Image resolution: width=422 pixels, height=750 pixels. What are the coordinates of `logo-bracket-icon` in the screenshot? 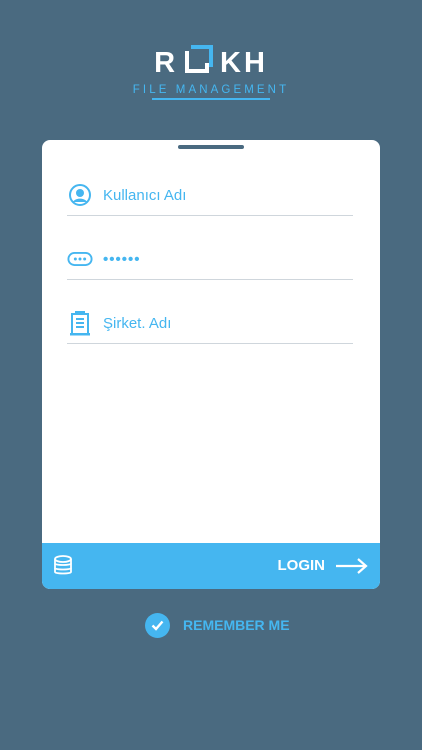 It's located at (199, 63).